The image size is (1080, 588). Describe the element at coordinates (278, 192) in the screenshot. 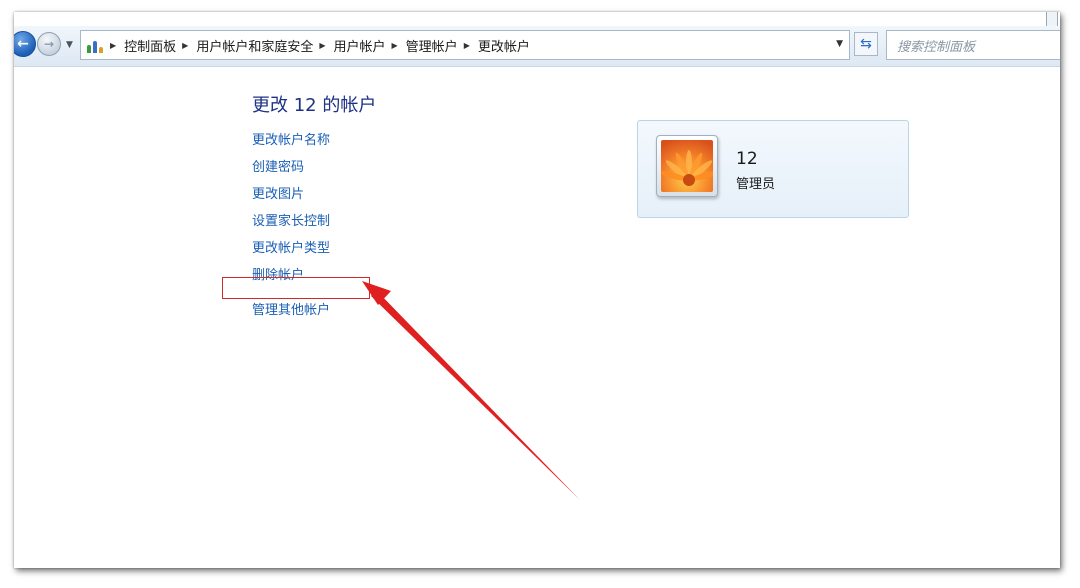

I see `link-change-picture: 更改图片` at that location.